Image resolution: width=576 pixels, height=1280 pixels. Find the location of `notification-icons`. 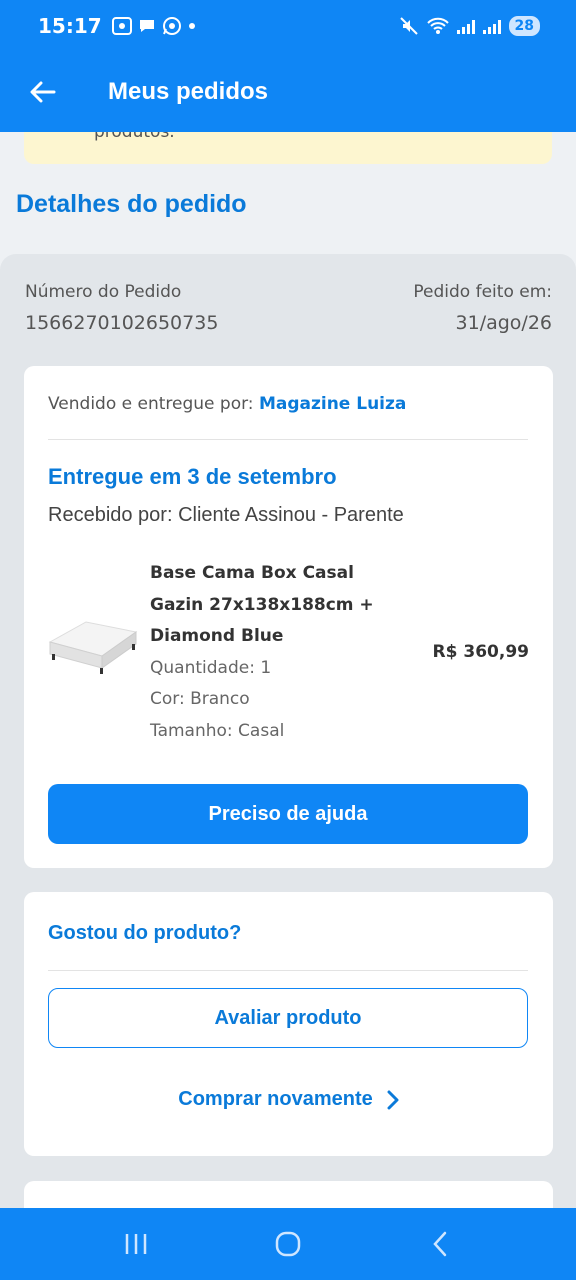

notification-icons is located at coordinates (153, 26).